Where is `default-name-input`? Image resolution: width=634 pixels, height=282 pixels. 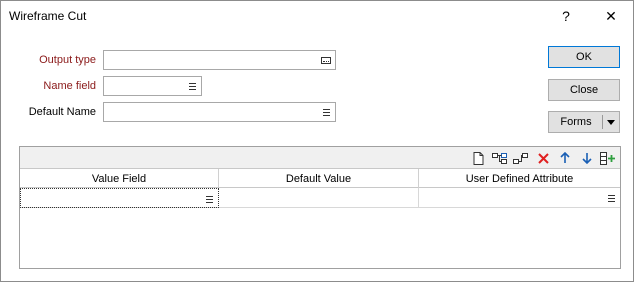 default-name-input is located at coordinates (219, 112).